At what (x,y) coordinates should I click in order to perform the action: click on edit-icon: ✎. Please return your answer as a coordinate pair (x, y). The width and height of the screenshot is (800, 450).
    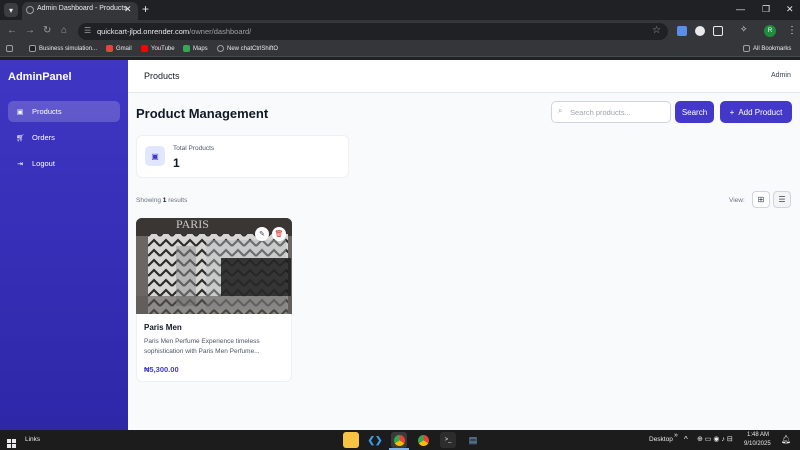
    Looking at the image, I should click on (262, 234).